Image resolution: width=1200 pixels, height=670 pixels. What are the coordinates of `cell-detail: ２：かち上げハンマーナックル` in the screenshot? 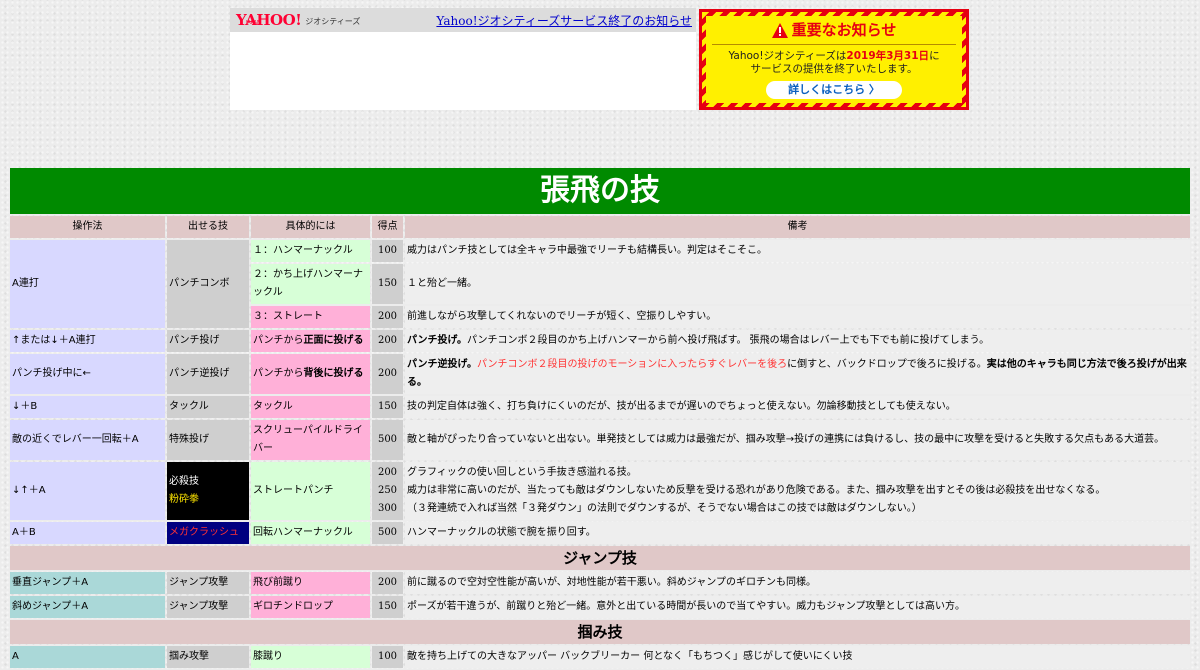 It's located at (310, 284).